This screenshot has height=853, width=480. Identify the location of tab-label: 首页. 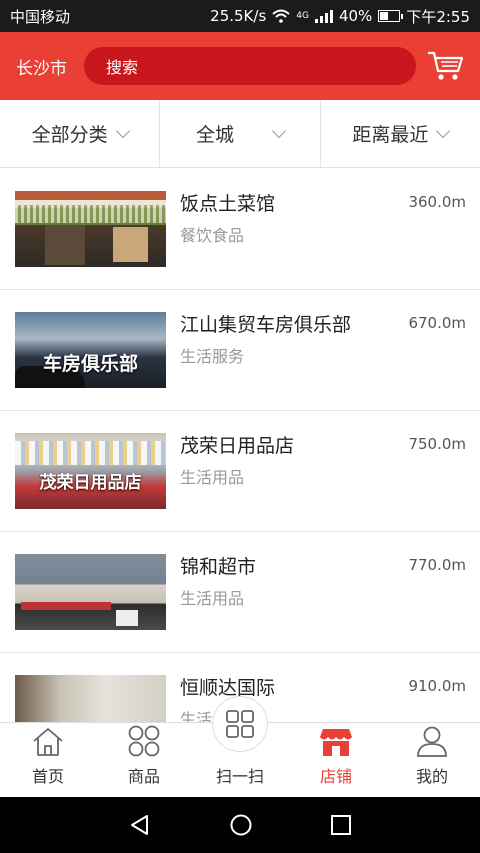
(47, 776).